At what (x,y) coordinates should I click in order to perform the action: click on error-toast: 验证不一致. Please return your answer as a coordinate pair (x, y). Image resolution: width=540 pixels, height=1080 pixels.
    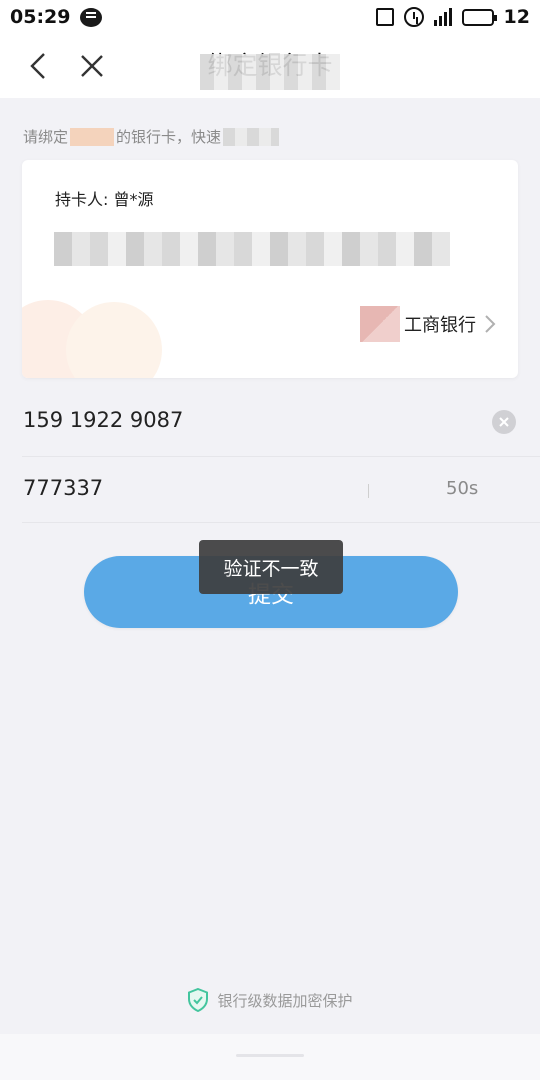
    Looking at the image, I should click on (271, 567).